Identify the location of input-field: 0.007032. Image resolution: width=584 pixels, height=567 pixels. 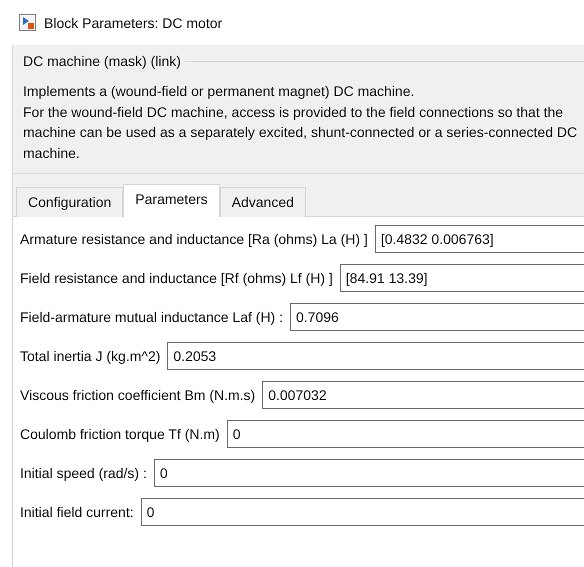
(423, 395).